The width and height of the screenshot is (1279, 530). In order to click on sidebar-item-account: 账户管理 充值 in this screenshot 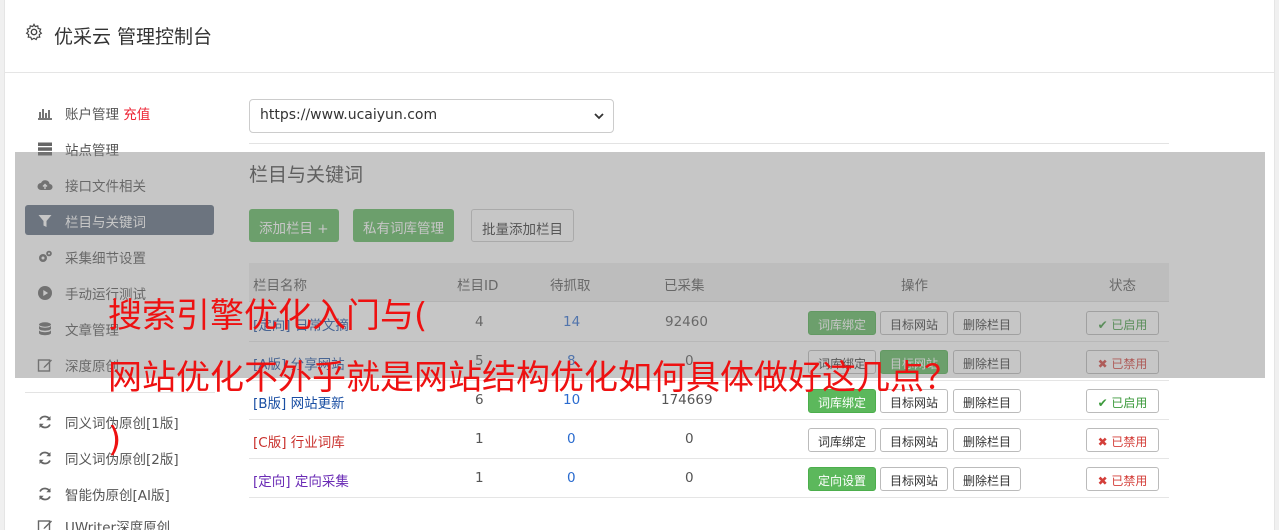, I will do `click(119, 112)`.